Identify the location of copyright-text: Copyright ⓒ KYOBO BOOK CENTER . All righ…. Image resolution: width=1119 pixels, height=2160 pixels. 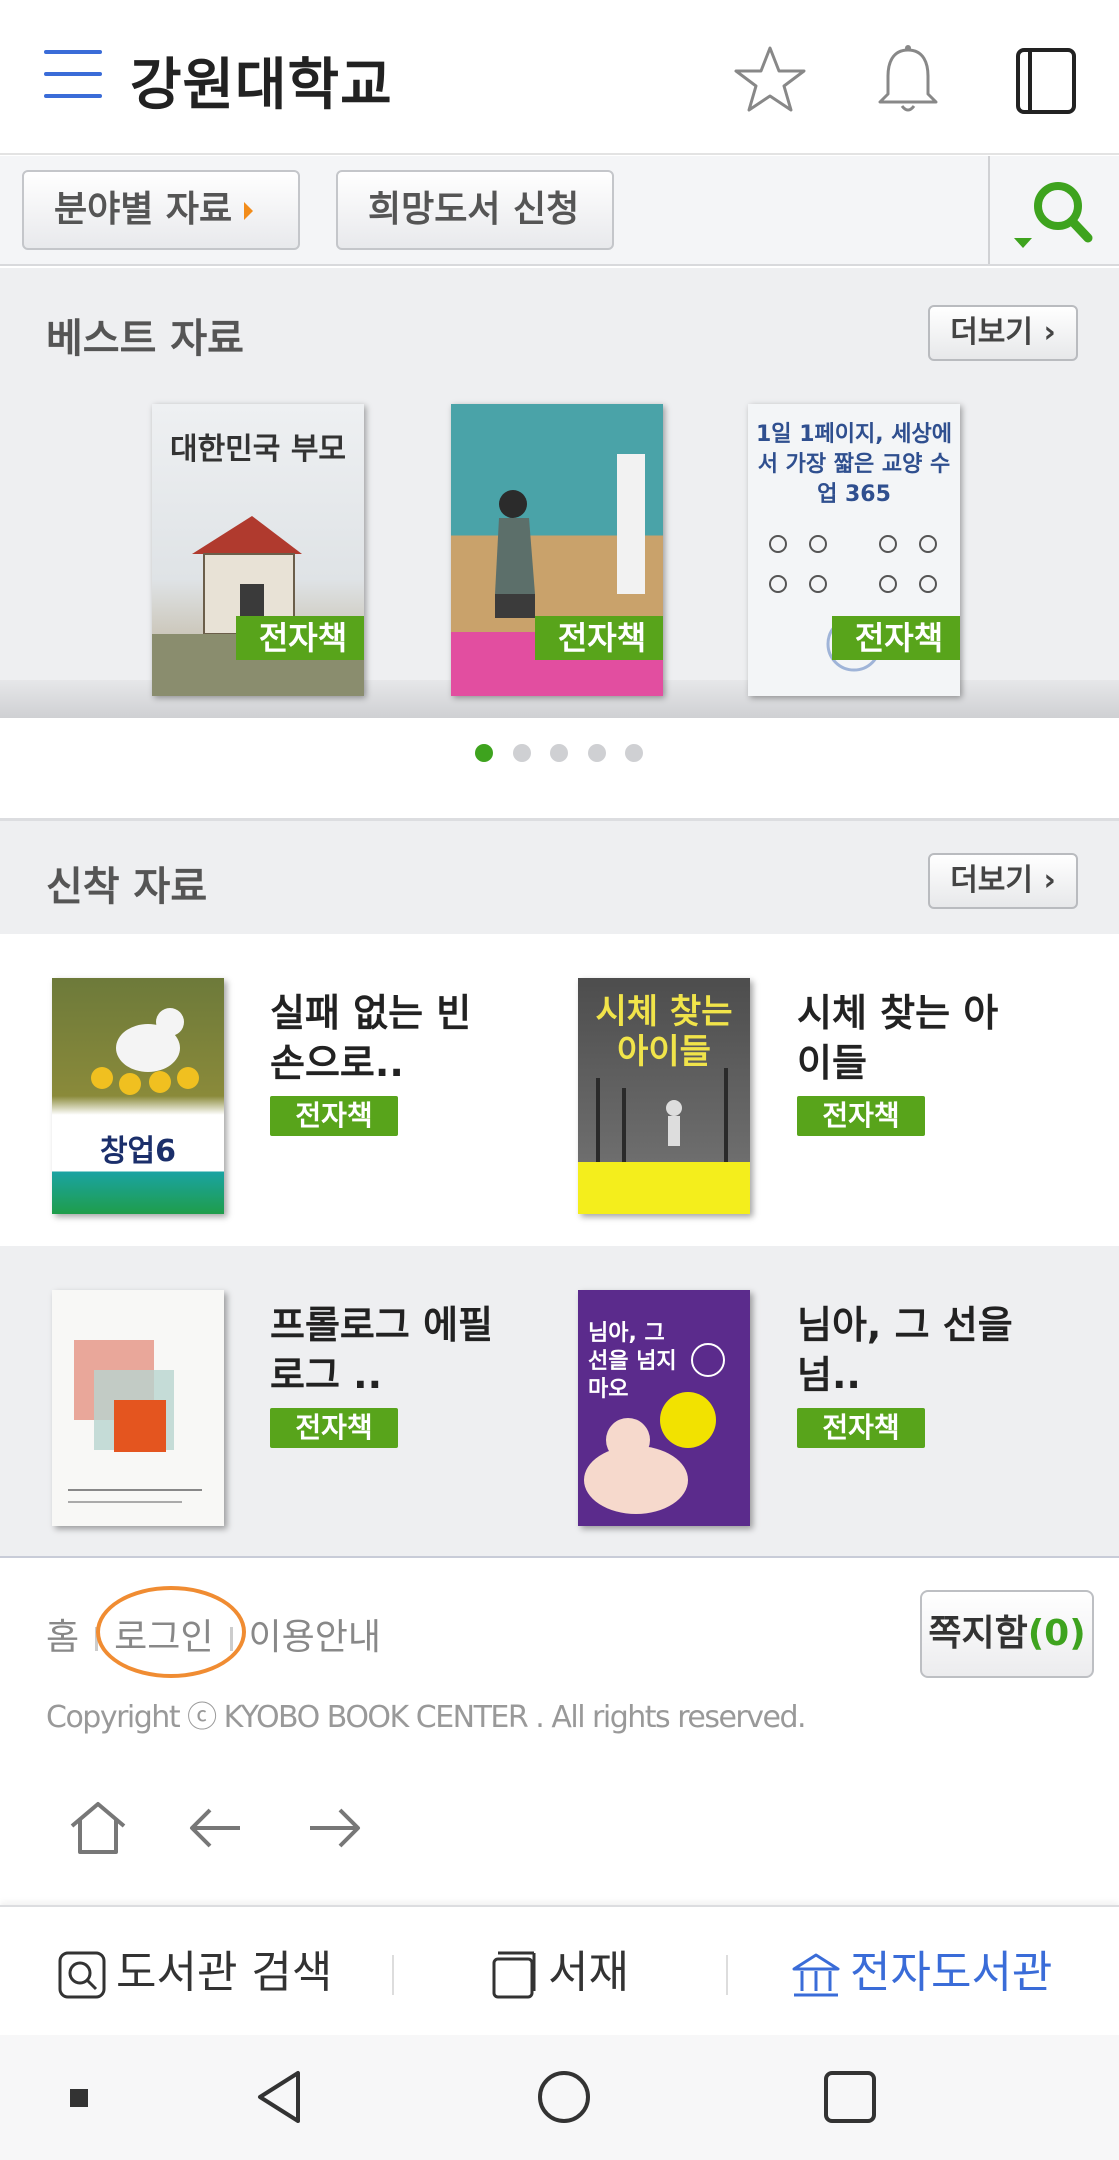
(426, 1717).